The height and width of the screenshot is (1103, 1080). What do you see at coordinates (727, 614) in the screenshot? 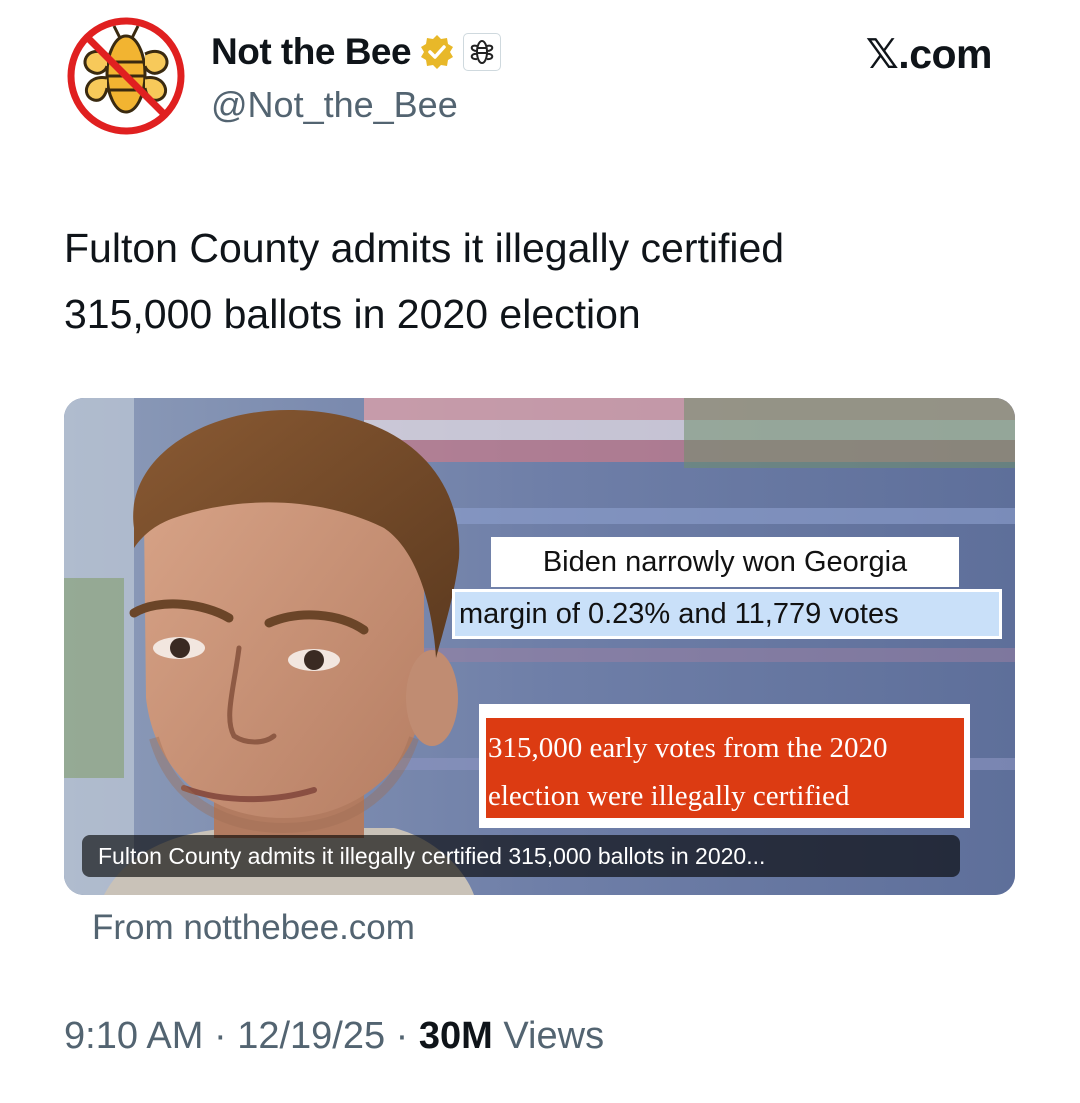
I see `card-callout-margin: margin of 0.23% and 11,779 votes` at bounding box center [727, 614].